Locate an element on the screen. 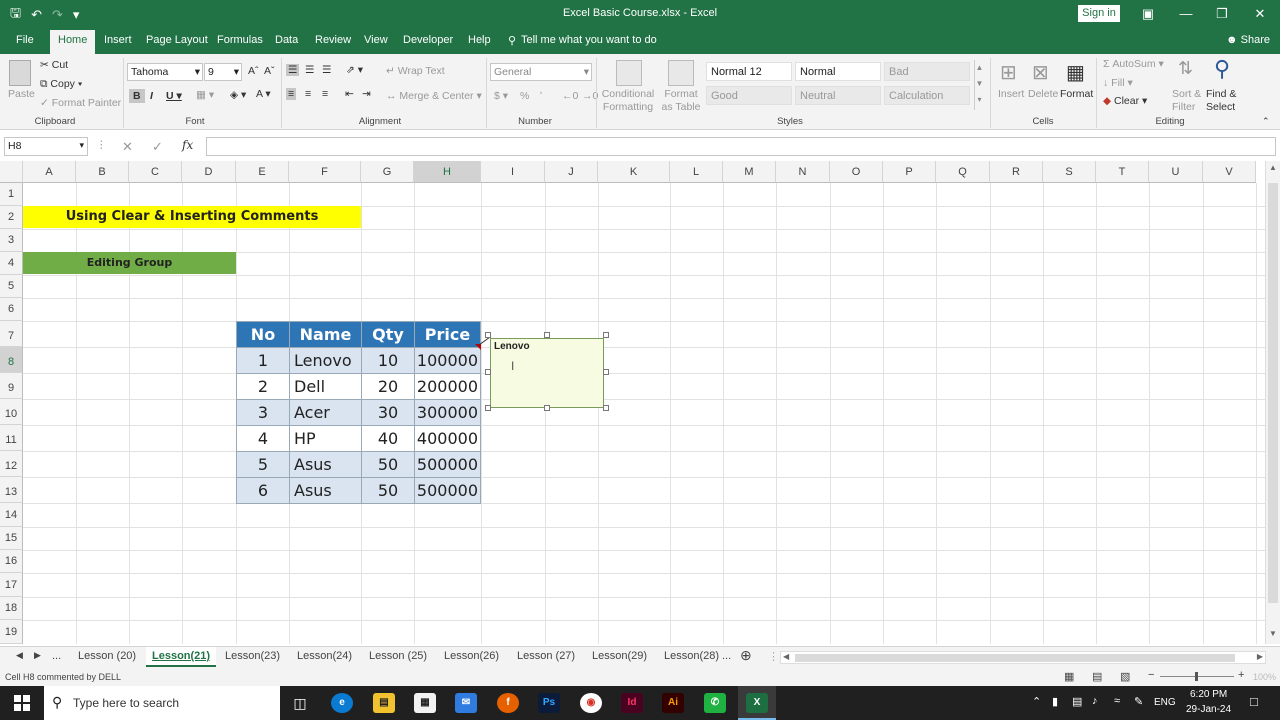  maximize-button: ❐ is located at coordinates (1222, 14).